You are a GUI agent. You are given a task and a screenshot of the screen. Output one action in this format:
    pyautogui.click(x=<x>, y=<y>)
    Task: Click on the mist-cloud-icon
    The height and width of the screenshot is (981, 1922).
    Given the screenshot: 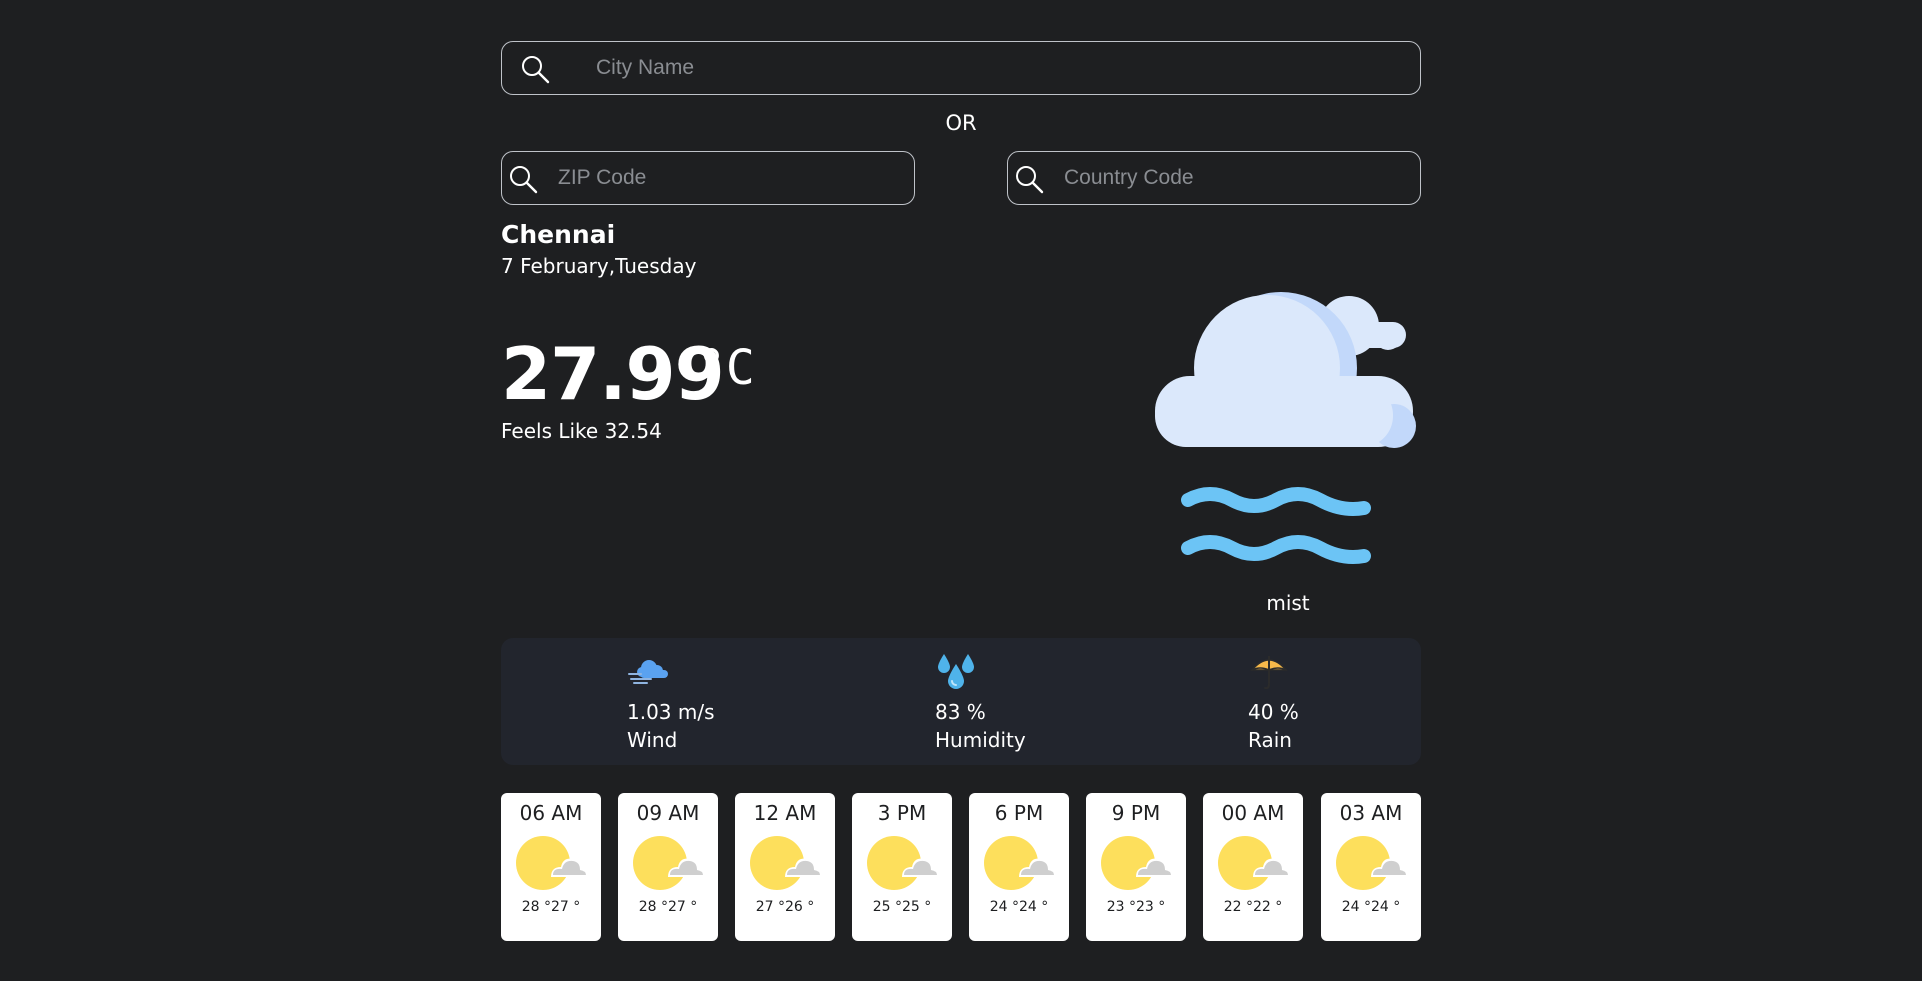 What is the action you would take?
    pyautogui.click(x=1285, y=428)
    